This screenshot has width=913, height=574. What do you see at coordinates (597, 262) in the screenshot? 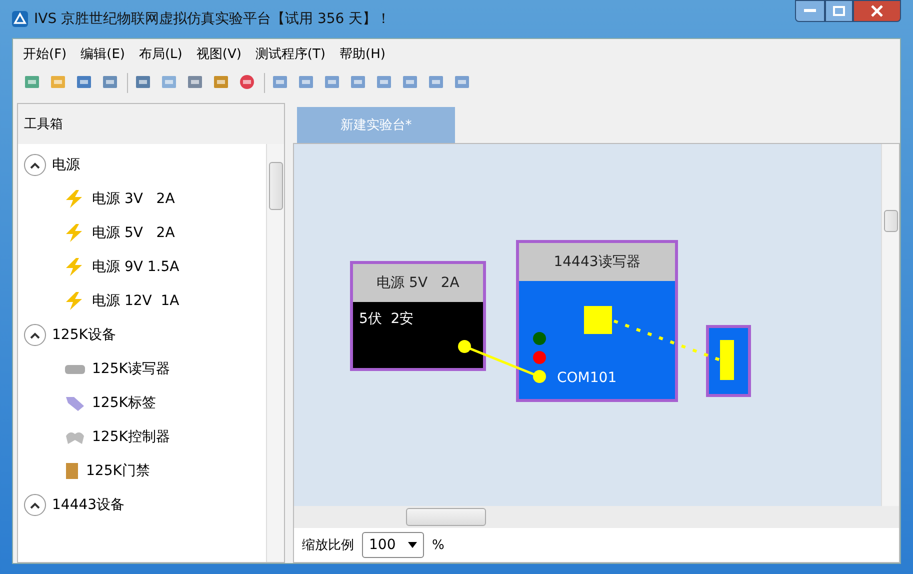
I see `node-title: 14443读写器` at bounding box center [597, 262].